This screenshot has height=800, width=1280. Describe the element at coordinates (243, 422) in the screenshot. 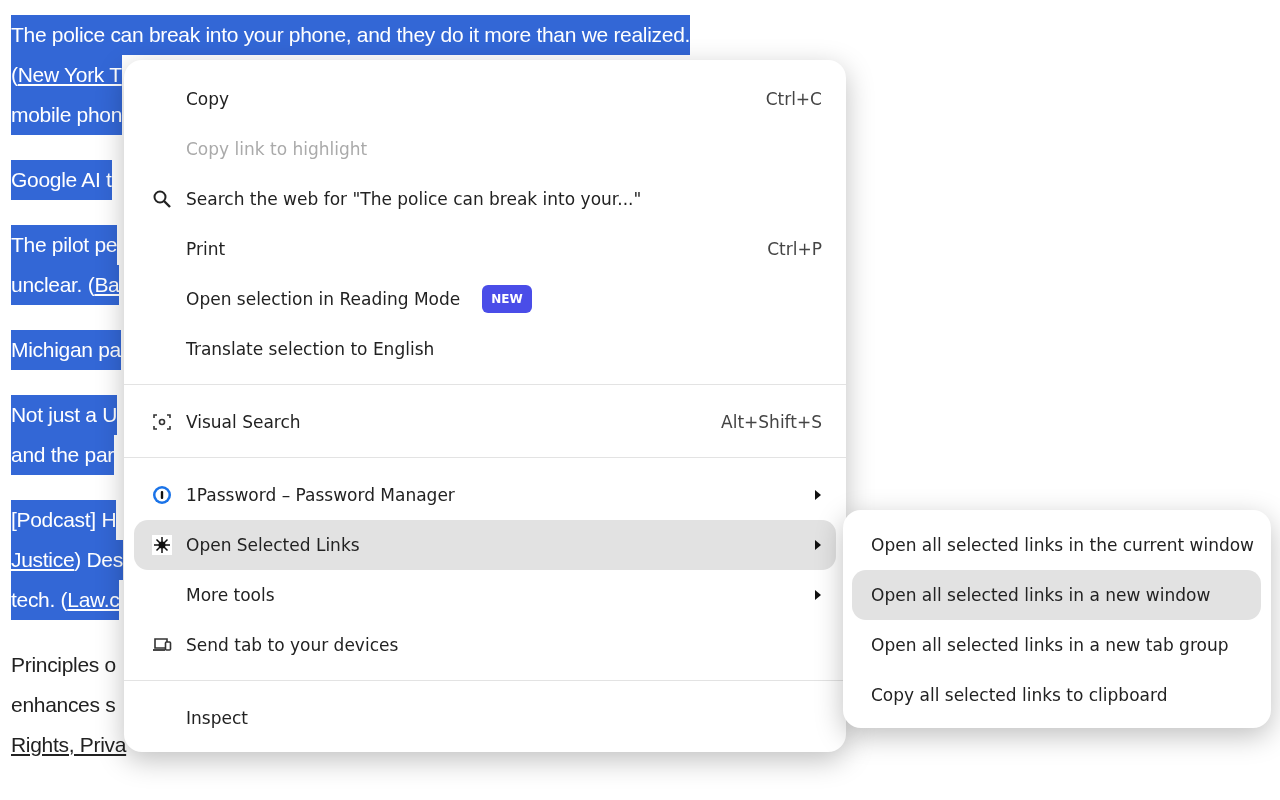

I see `menu-item-label: Visual Search` at that location.